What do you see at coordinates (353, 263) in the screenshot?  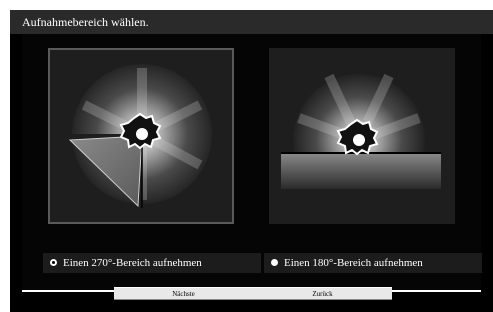 I see `option-180-label: Einen 180°-Bereich aufnehmen` at bounding box center [353, 263].